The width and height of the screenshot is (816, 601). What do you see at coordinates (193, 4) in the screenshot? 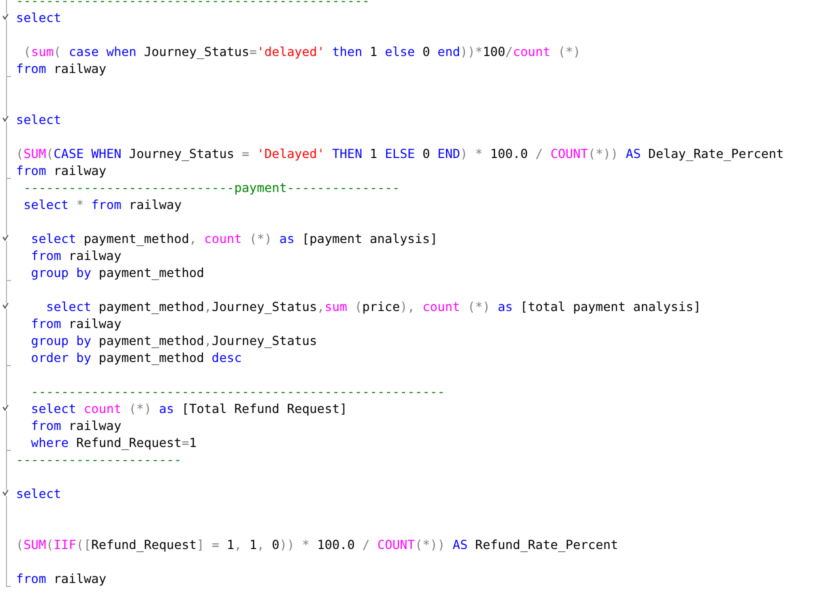
I see `code-line: -----------------------------------------------` at bounding box center [193, 4].